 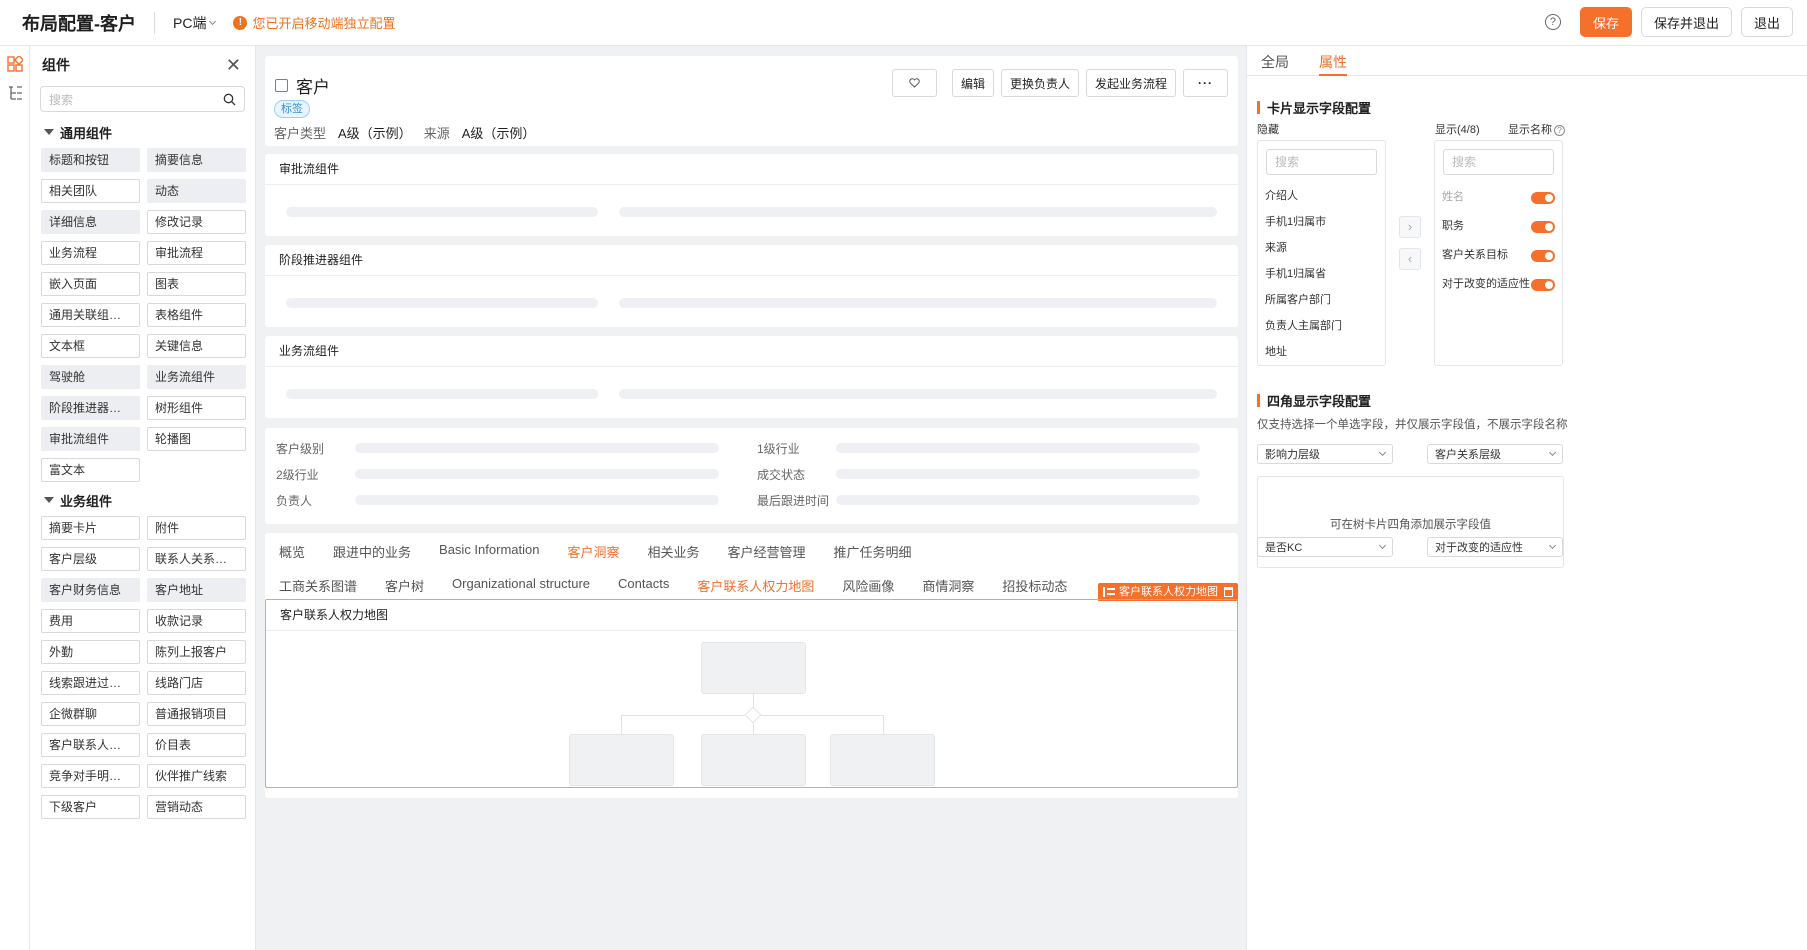 What do you see at coordinates (1605, 22) in the screenshot?
I see `save-button: 保存` at bounding box center [1605, 22].